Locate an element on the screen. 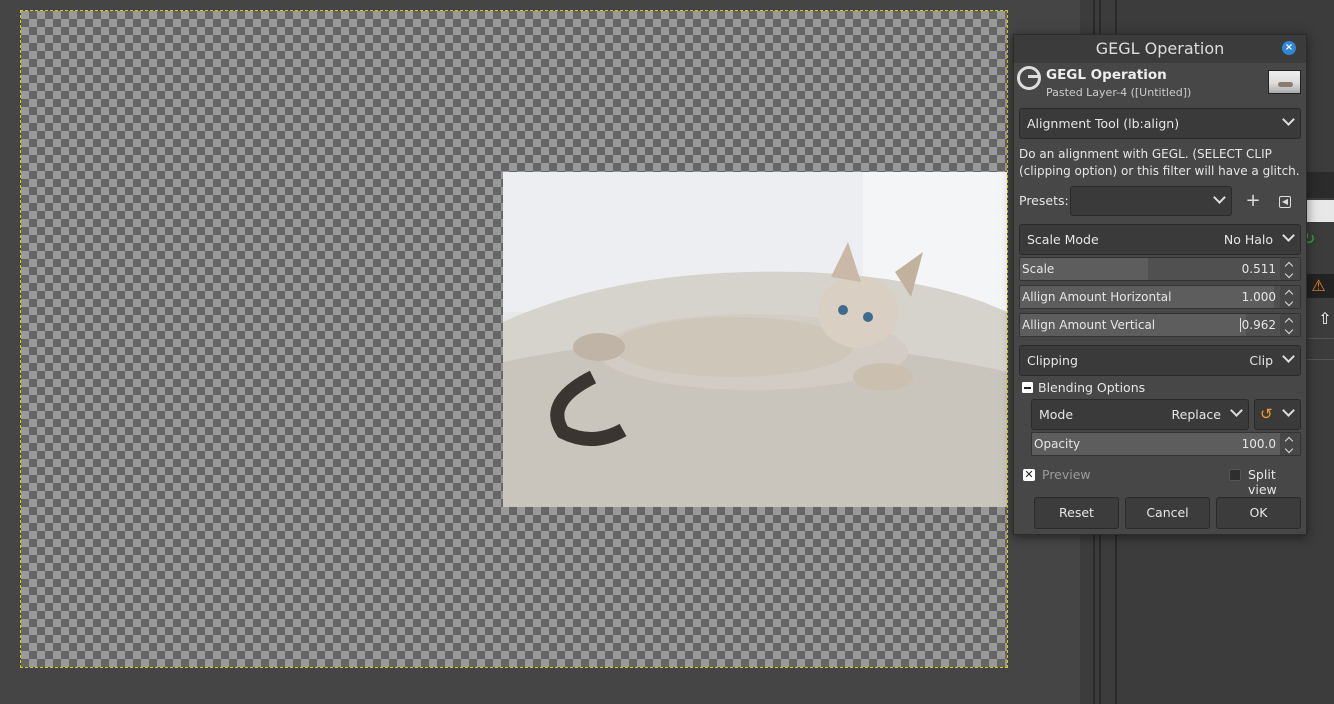  allign-vertical-label: Allign Amount Vertical is located at coordinates (1089, 325).